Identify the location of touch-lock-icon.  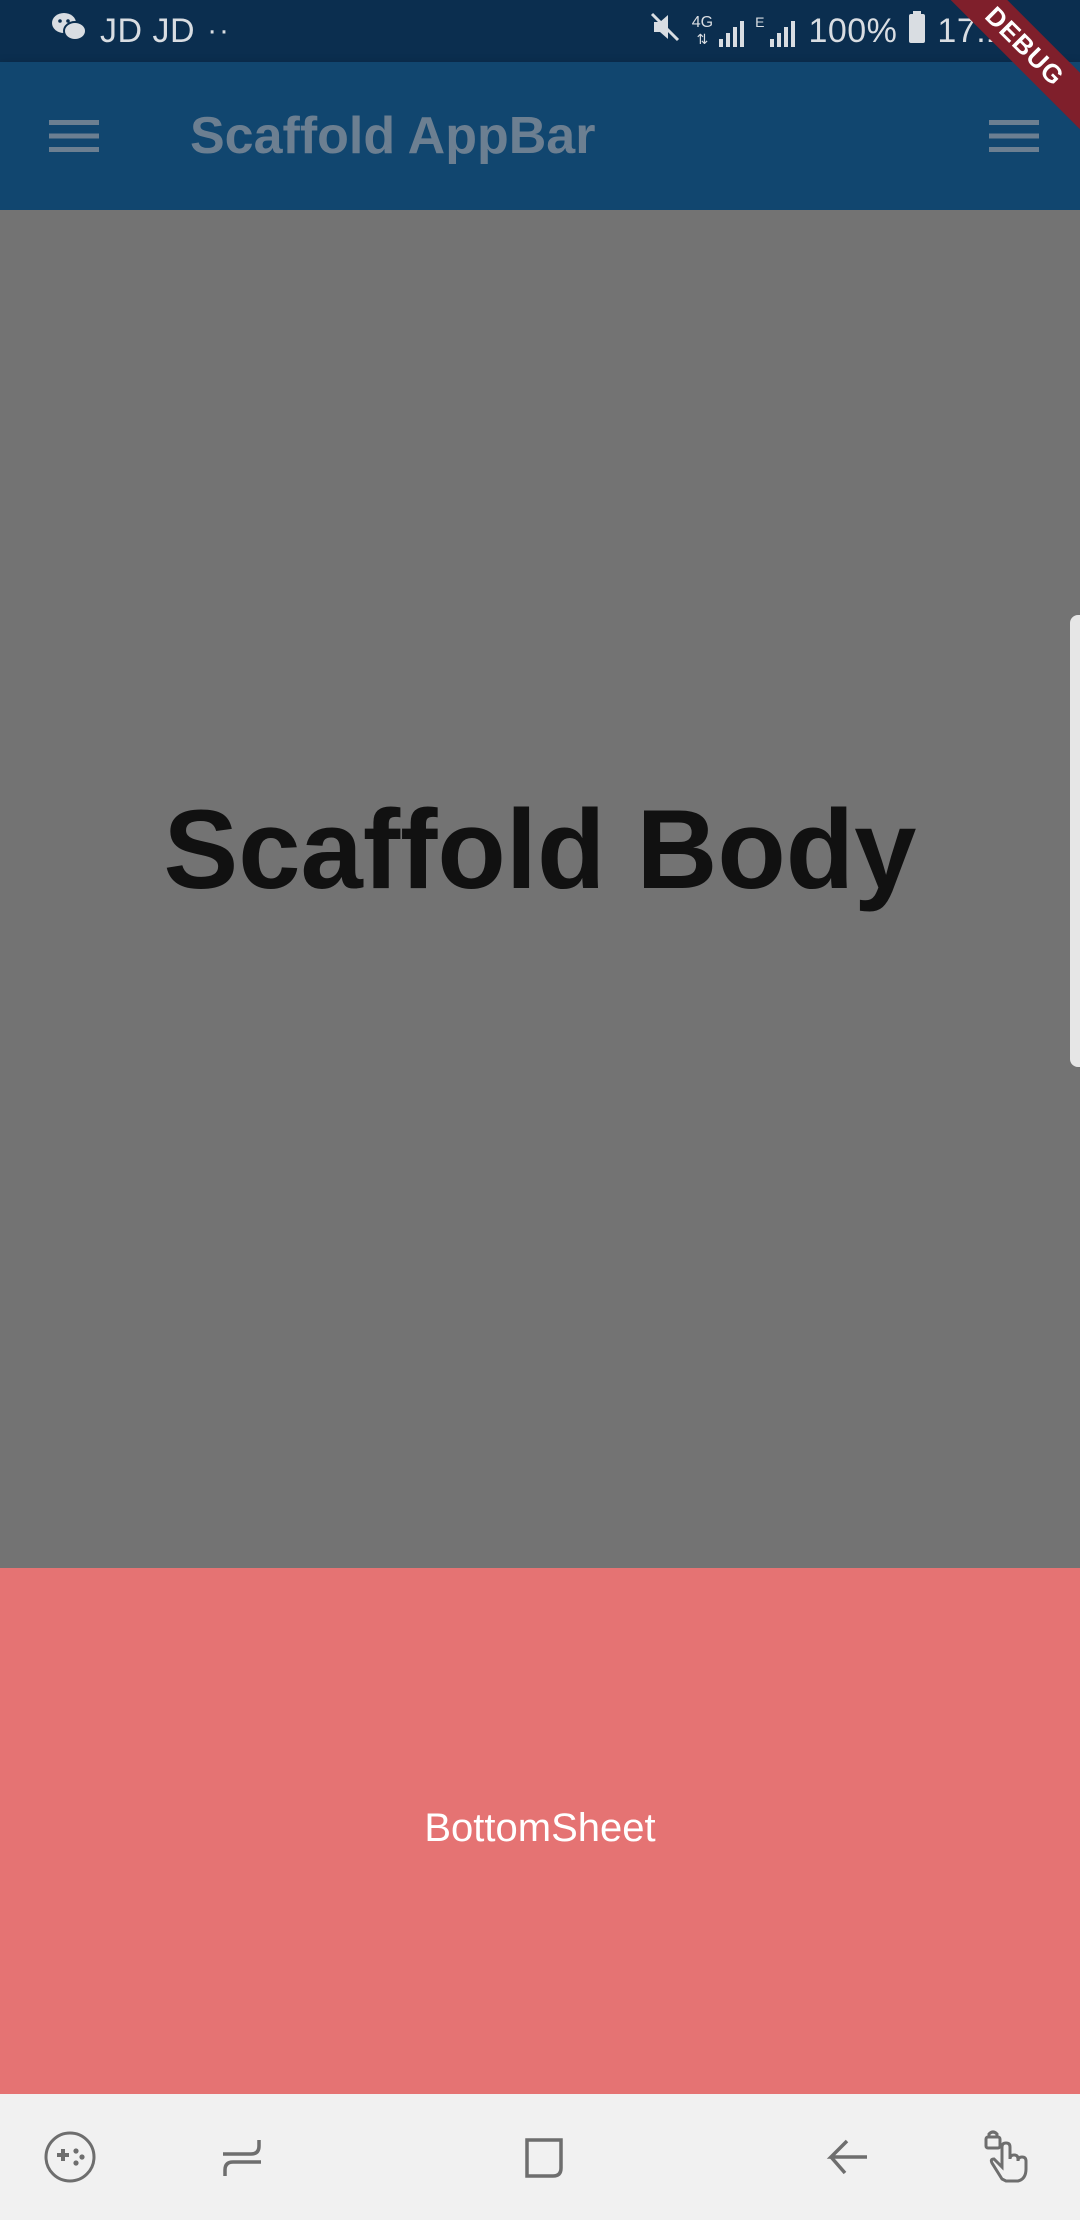
(1006, 2156).